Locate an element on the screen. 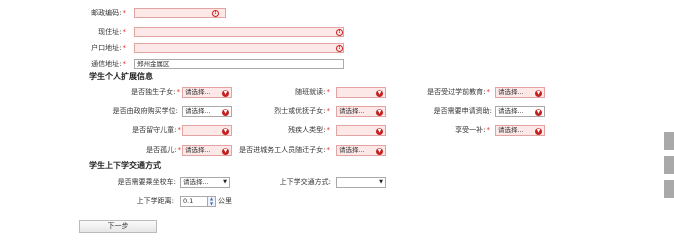 This screenshot has height=246, width=674. spinner-icon: ▲ ▼ is located at coordinates (211, 201).